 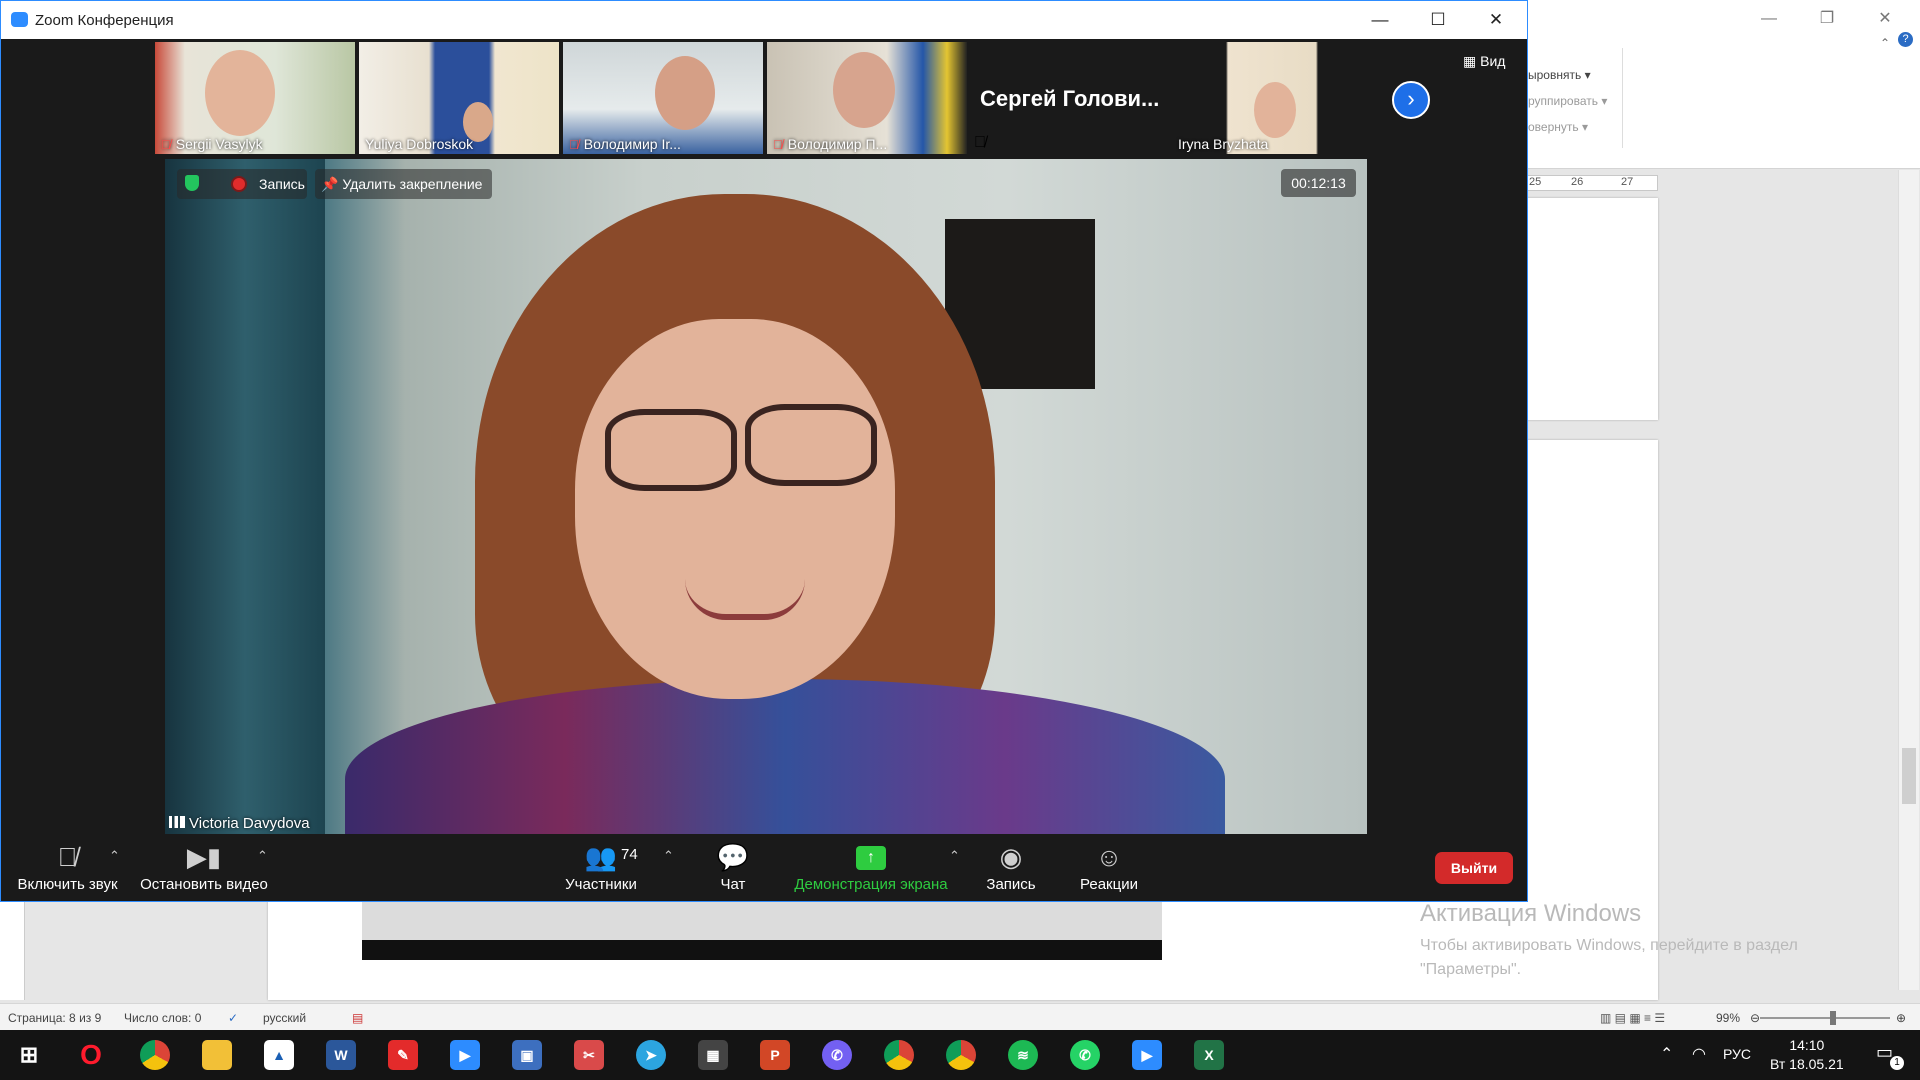 I want to click on view-button: ▦ Вид, so click(x=1484, y=61).